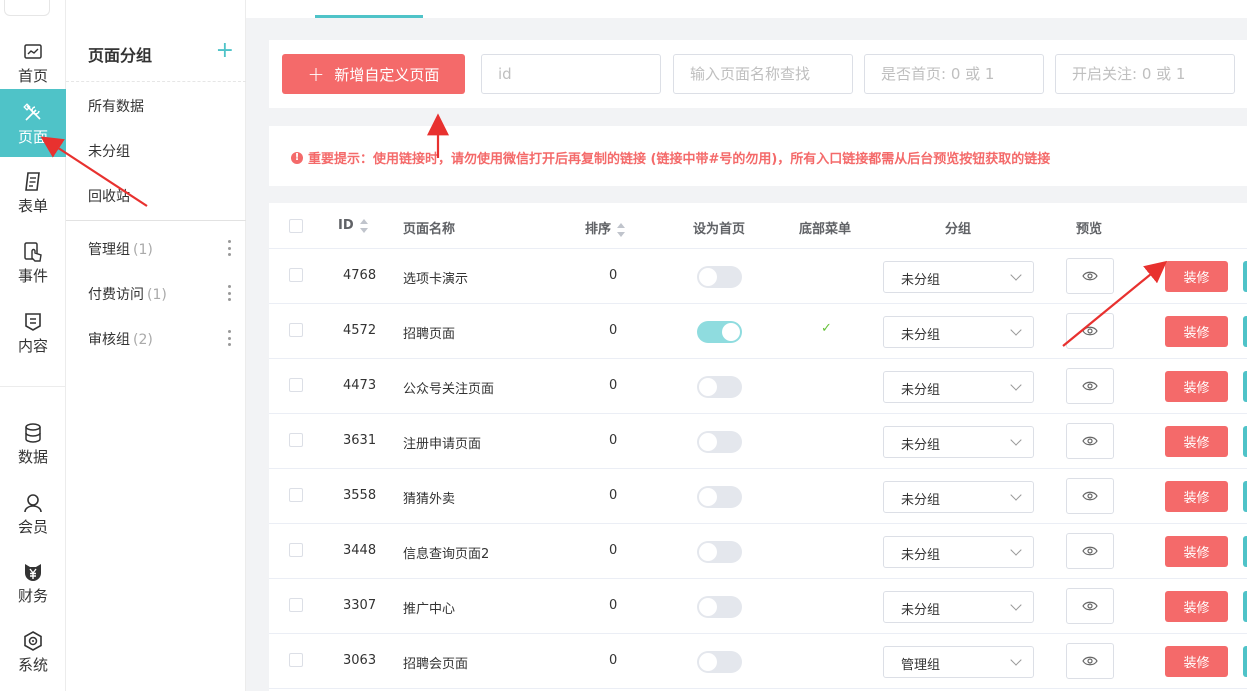 Image resolution: width=1247 pixels, height=691 pixels. Describe the element at coordinates (360, 330) in the screenshot. I see `row-id: 4572` at that location.